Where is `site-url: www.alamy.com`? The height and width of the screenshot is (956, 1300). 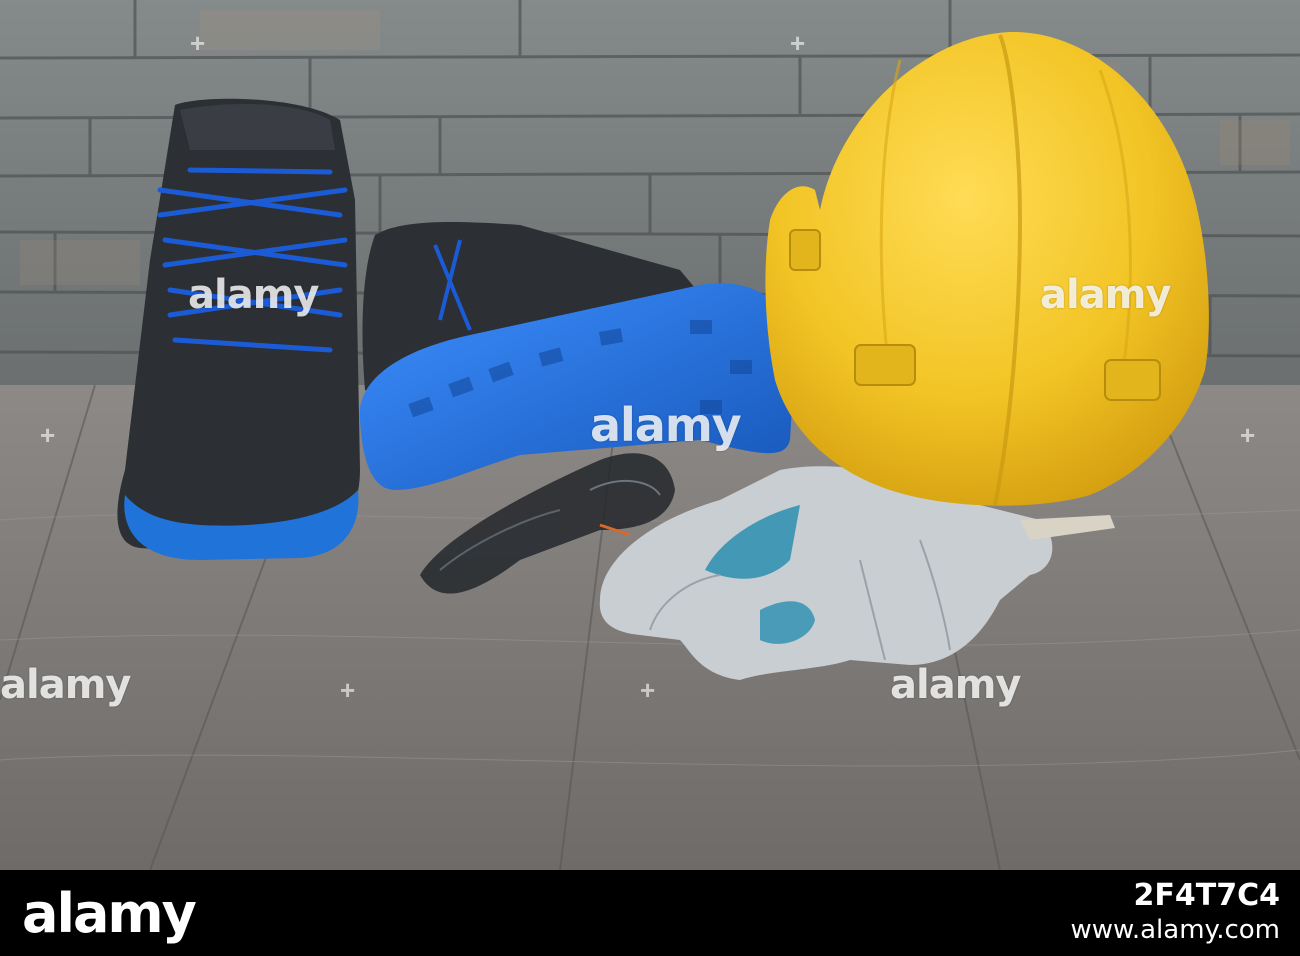
site-url: www.alamy.com is located at coordinates (1175, 930).